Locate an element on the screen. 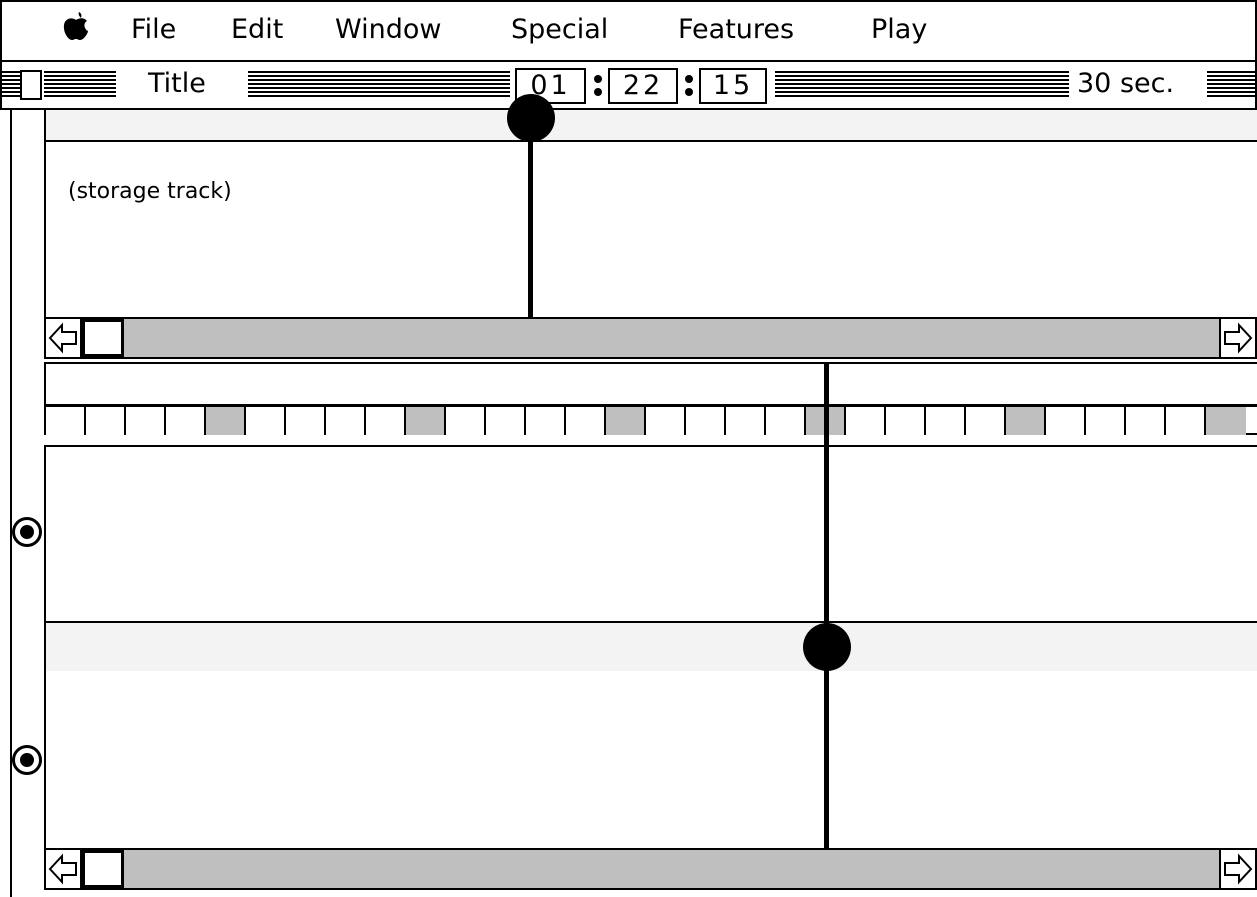  timeline-segment-strip is located at coordinates (650, 420).